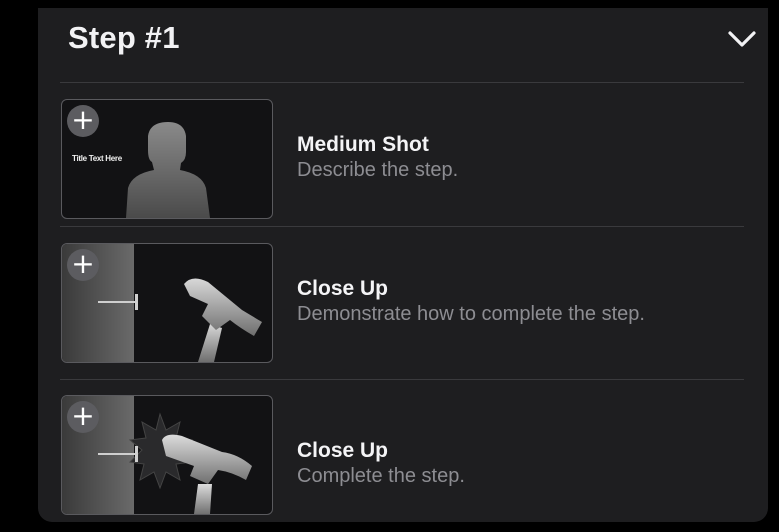 The height and width of the screenshot is (532, 779). I want to click on step-title: Step #1, so click(124, 37).